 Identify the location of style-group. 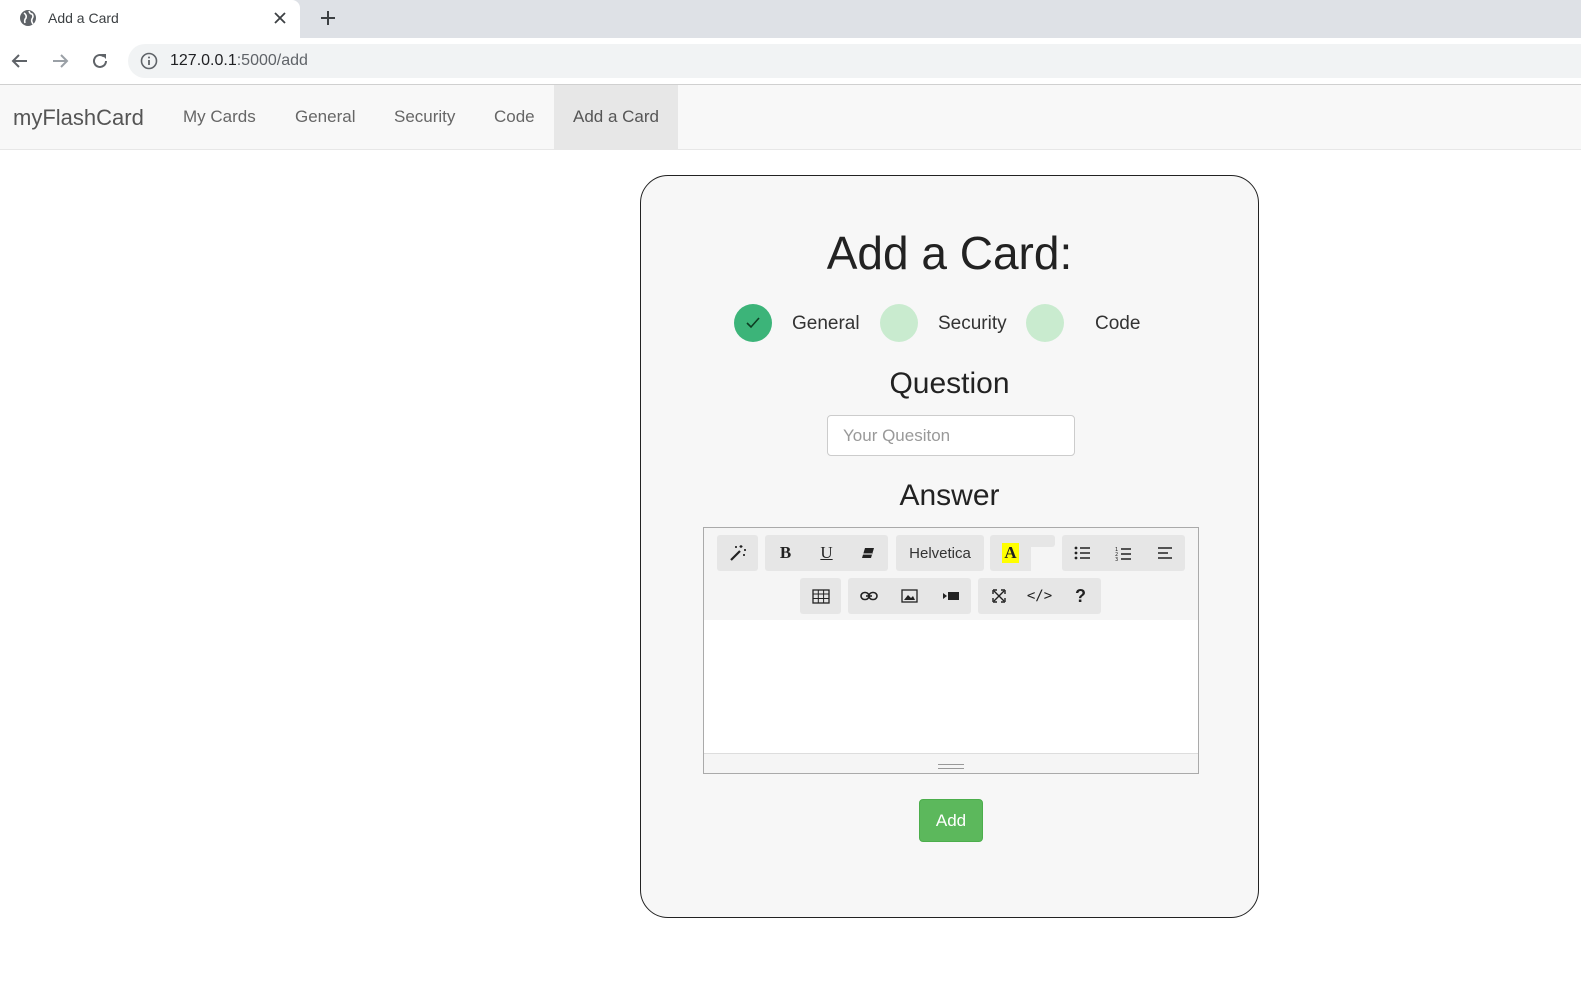
(737, 553).